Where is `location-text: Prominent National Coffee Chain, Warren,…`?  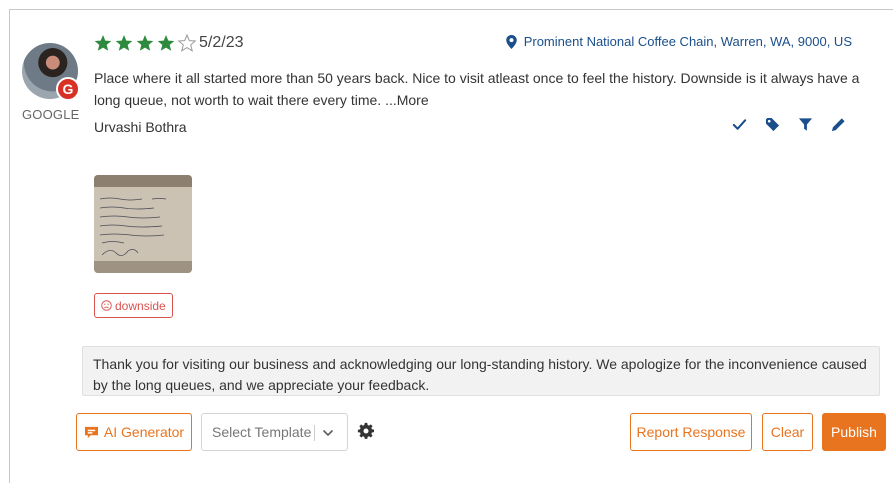
location-text: Prominent National Coffee Chain, Warren,… is located at coordinates (687, 41).